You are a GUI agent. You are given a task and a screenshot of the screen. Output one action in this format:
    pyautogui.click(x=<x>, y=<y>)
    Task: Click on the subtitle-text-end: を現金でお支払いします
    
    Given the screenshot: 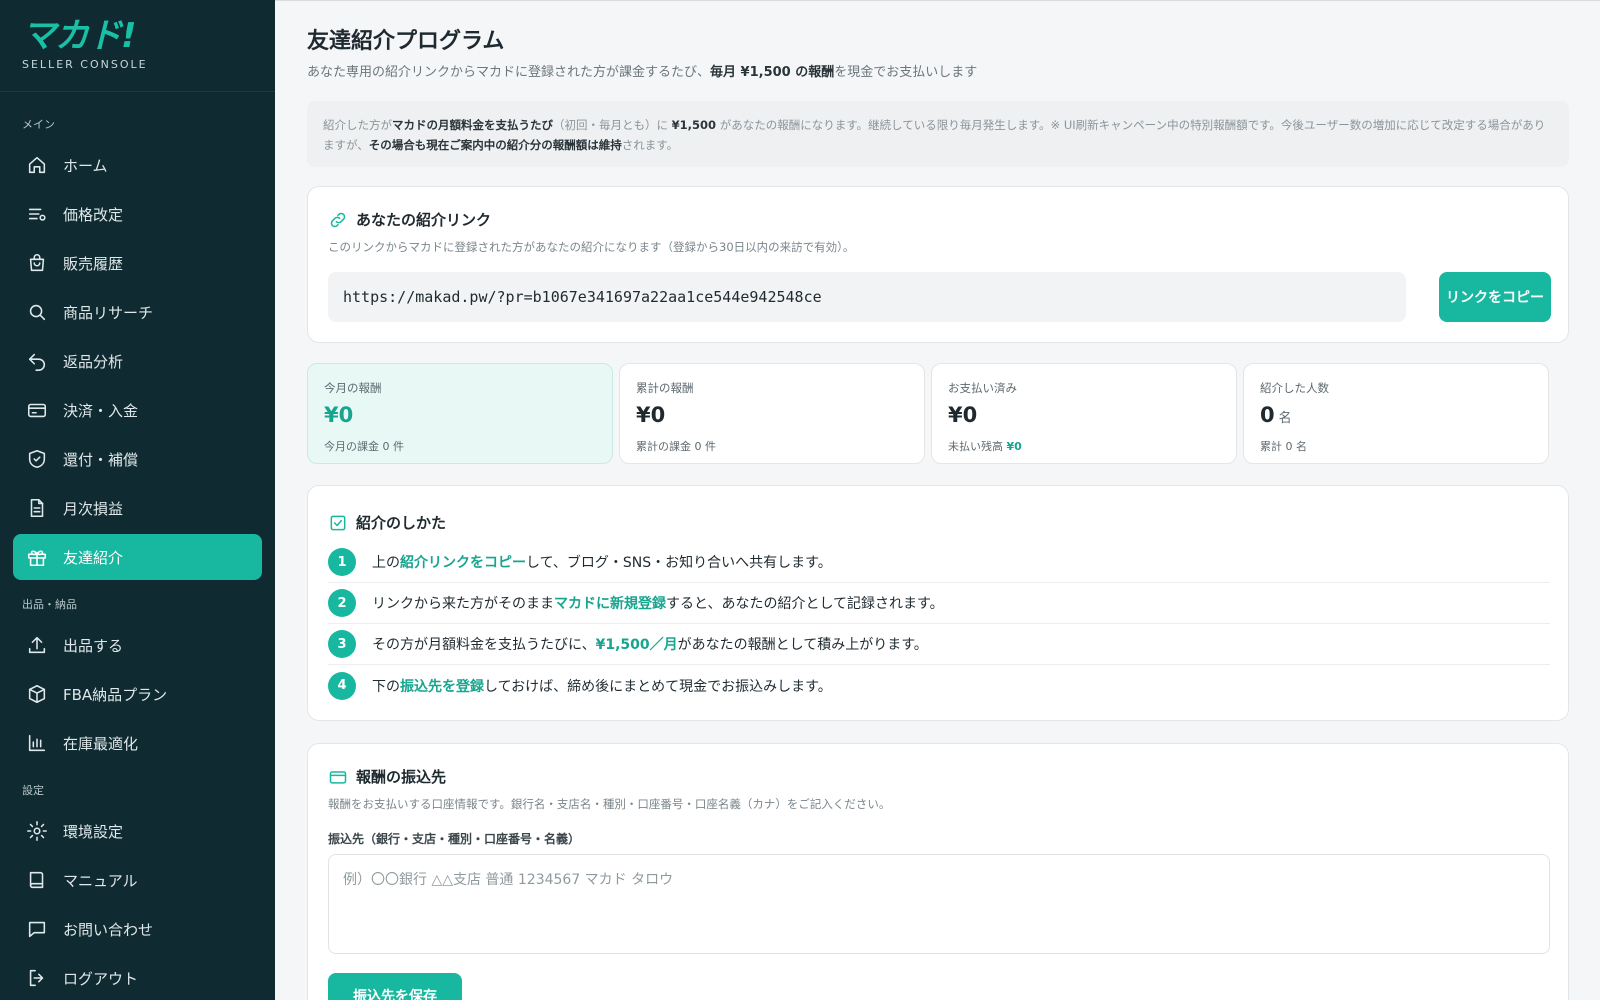 What is the action you would take?
    pyautogui.click(x=906, y=72)
    